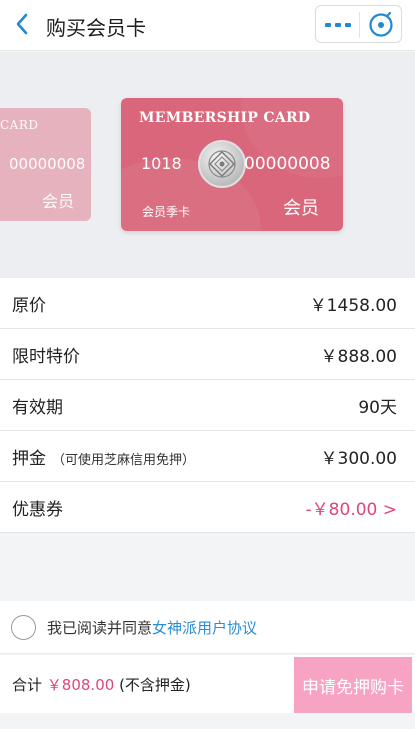 This screenshot has width=415, height=729. Describe the element at coordinates (155, 685) in the screenshot. I see `total-note: (不含押金)` at that location.